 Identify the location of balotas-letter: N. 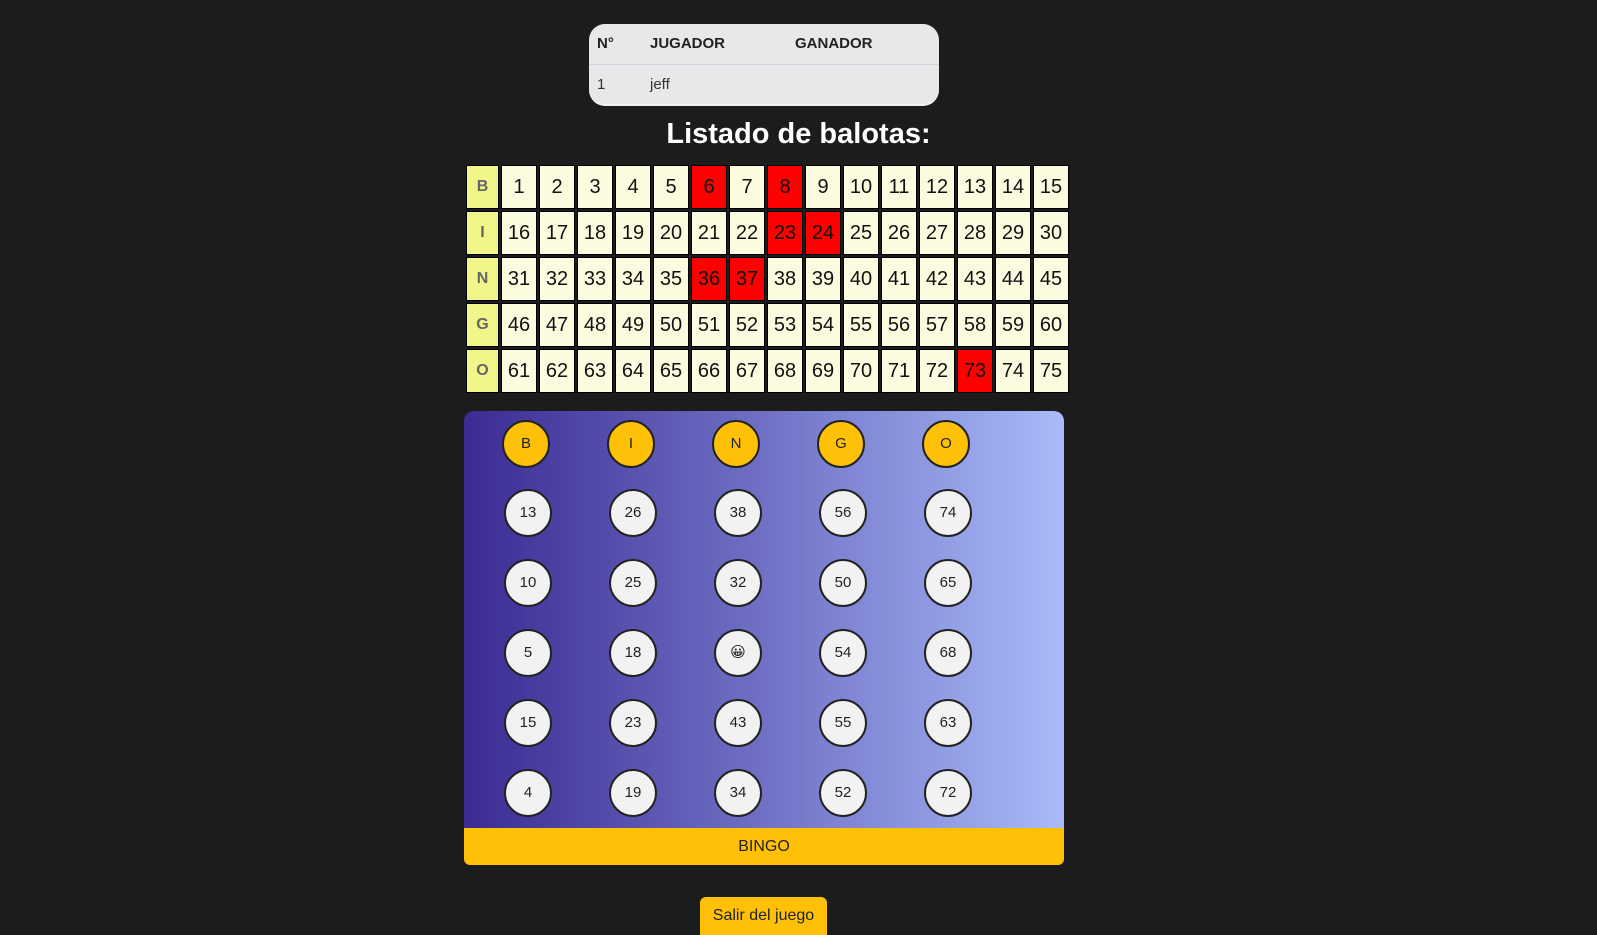
(482, 279).